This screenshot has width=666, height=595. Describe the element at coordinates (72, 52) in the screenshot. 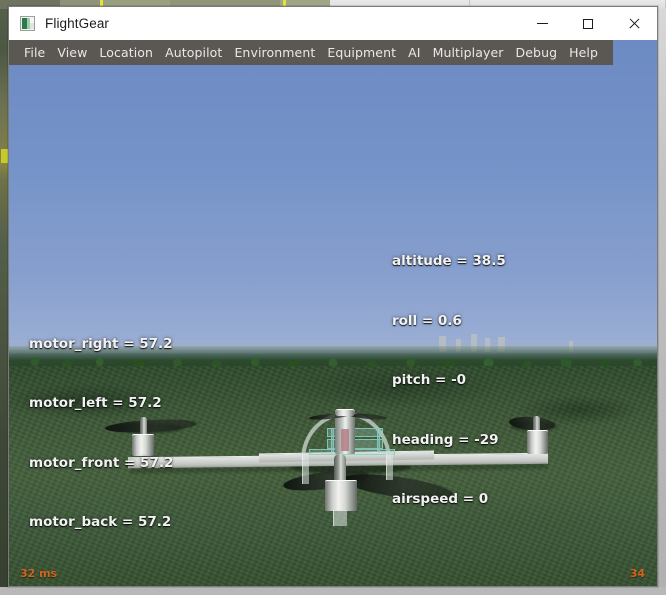

I see `menu-item-view: View` at that location.